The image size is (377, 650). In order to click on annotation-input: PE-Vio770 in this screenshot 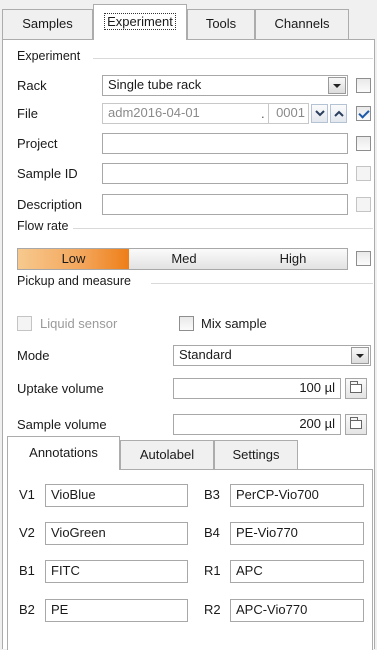, I will do `click(297, 533)`.